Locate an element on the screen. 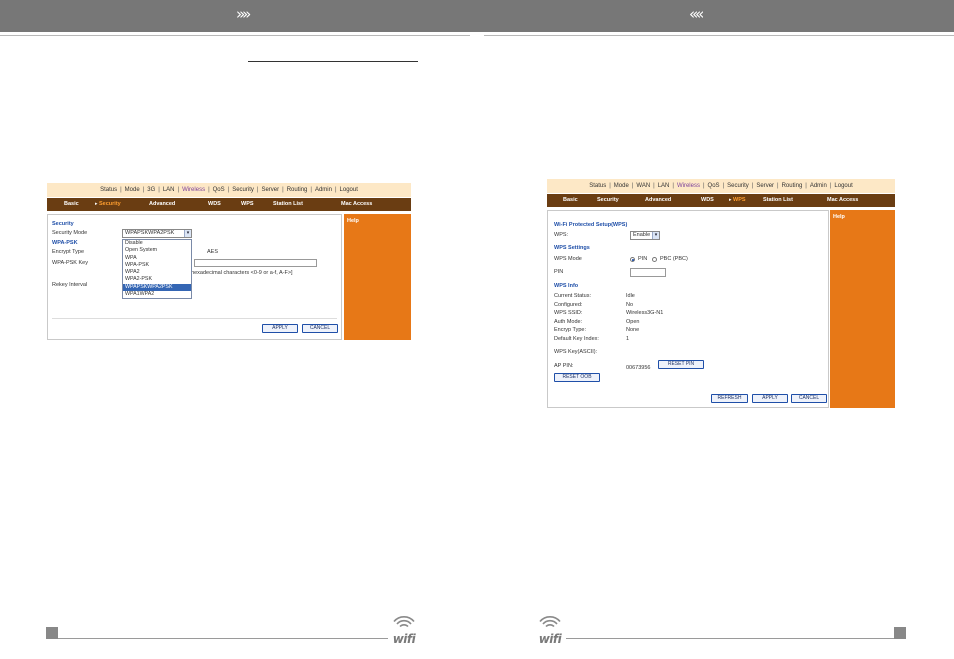  dropdown-option: WPA is located at coordinates (157, 258).